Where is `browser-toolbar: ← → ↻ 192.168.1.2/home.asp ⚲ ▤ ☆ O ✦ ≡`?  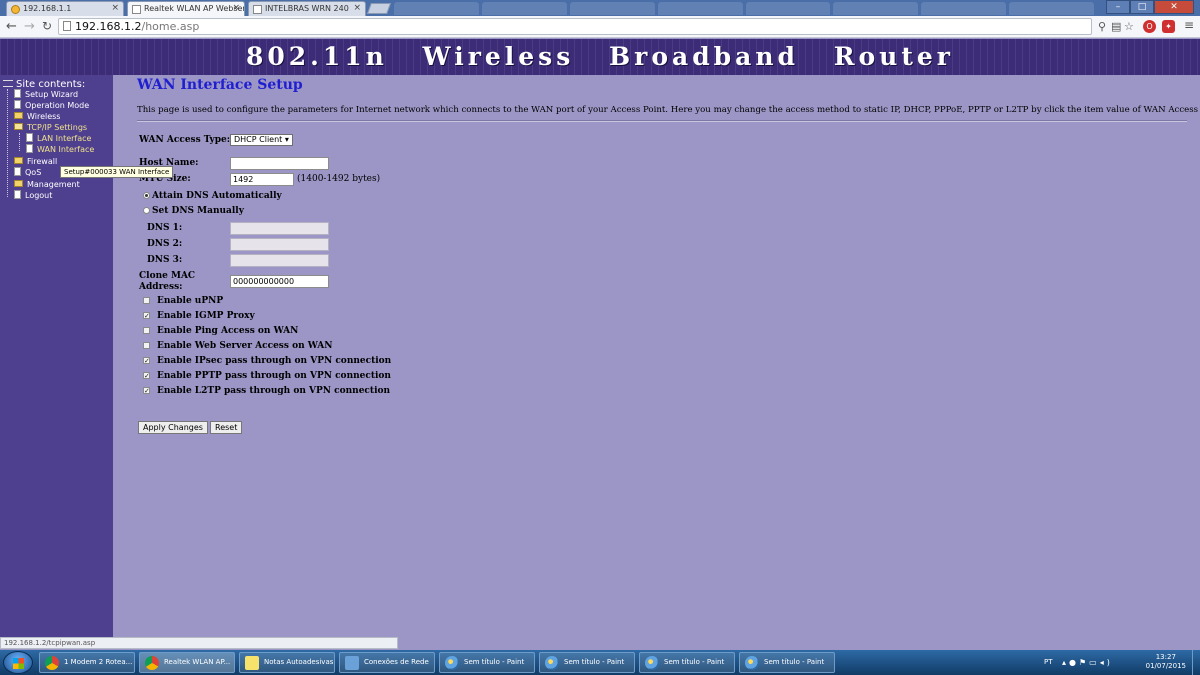
browser-toolbar: ← → ↻ 192.168.1.2/home.asp ⚲ ▤ ☆ O ✦ ≡ is located at coordinates (600, 27).